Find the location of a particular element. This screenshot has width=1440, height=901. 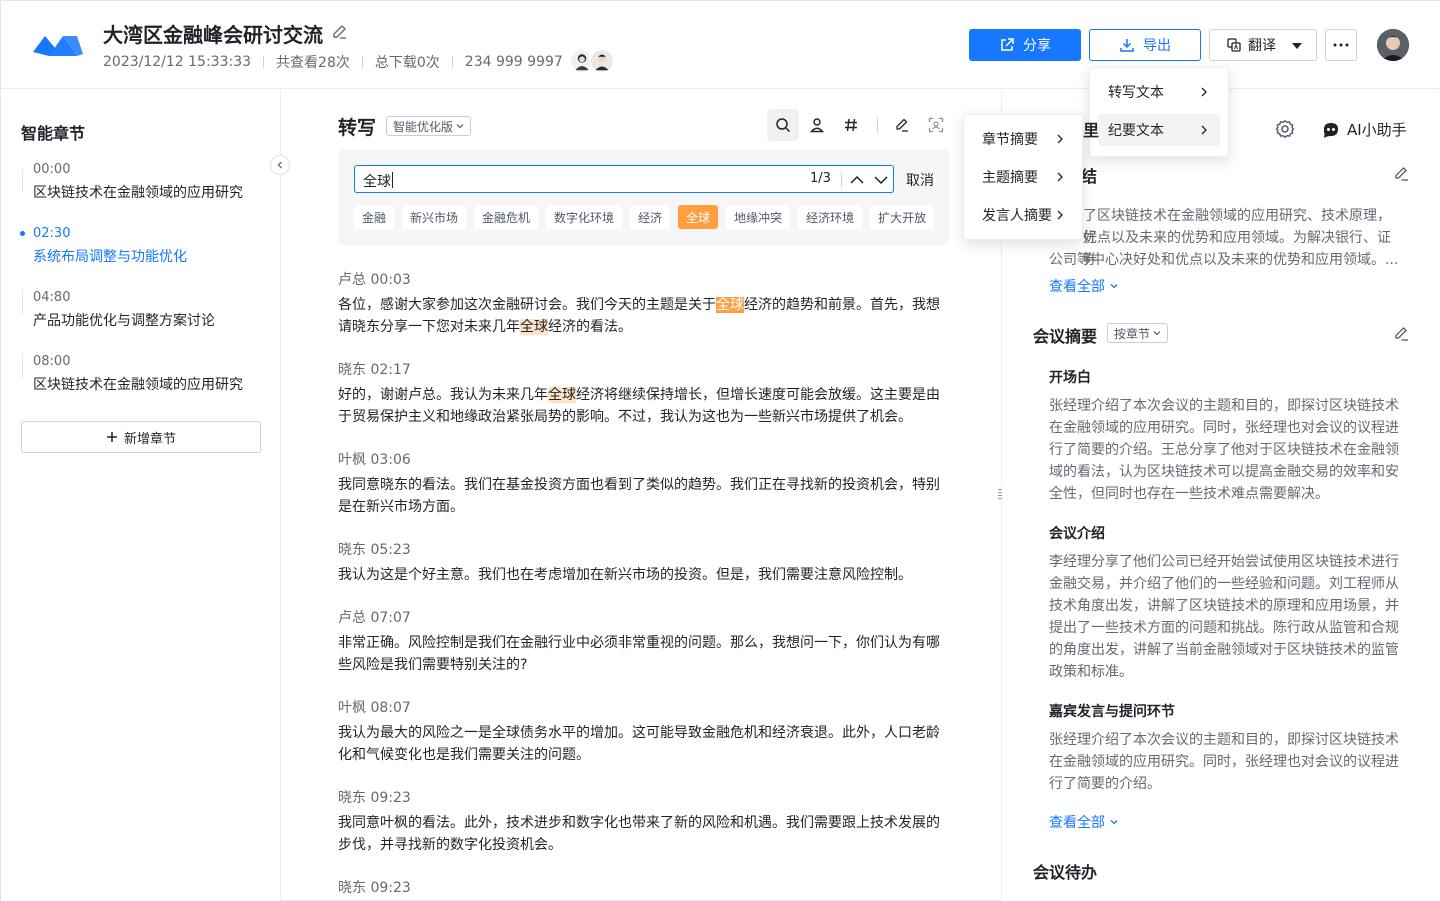

search-value: 全球 is located at coordinates (377, 182).